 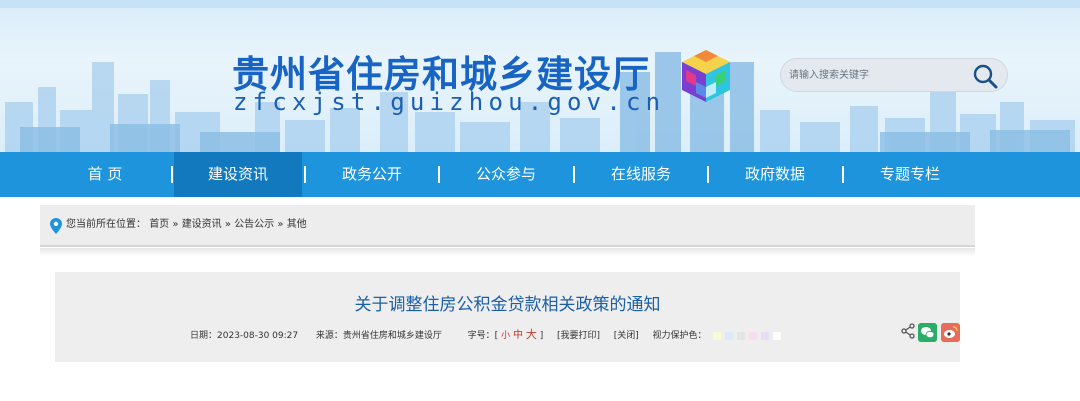 What do you see at coordinates (874, 75) in the screenshot?
I see `search-input` at bounding box center [874, 75].